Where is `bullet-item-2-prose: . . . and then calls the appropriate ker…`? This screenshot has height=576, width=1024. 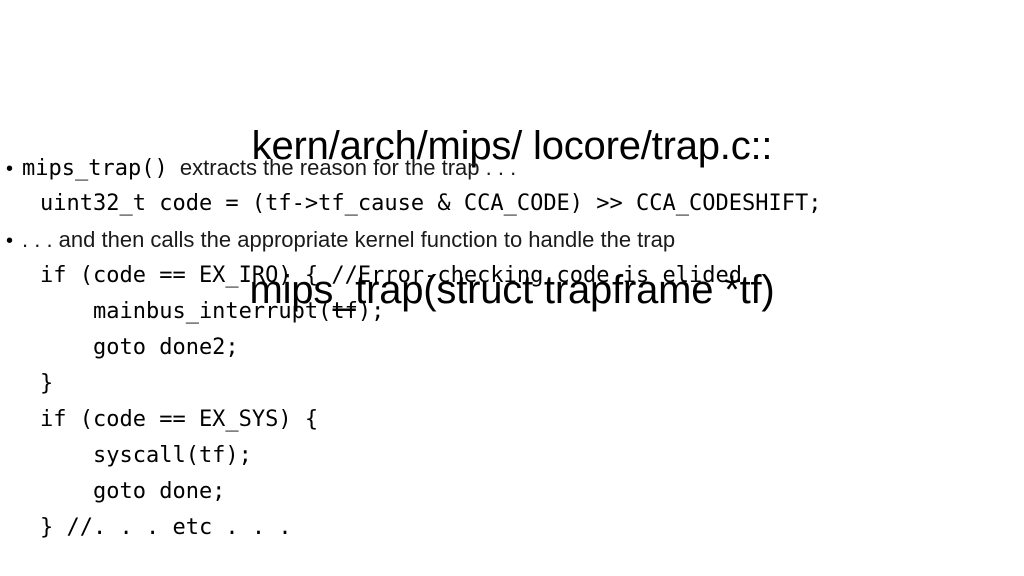
bullet-item-2-prose: . . . and then calls the appropriate ker… is located at coordinates (349, 239).